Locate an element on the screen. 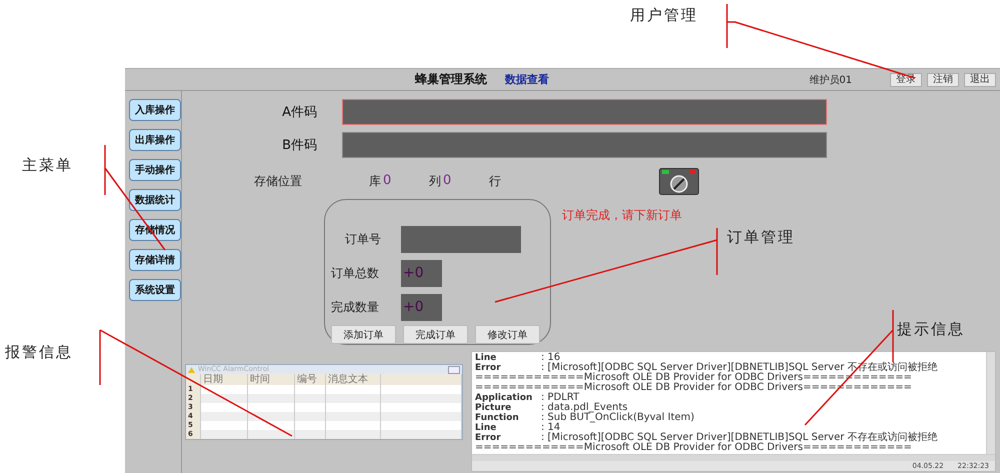 This screenshot has height=473, width=1000. column-header: 日期 is located at coordinates (224, 379).